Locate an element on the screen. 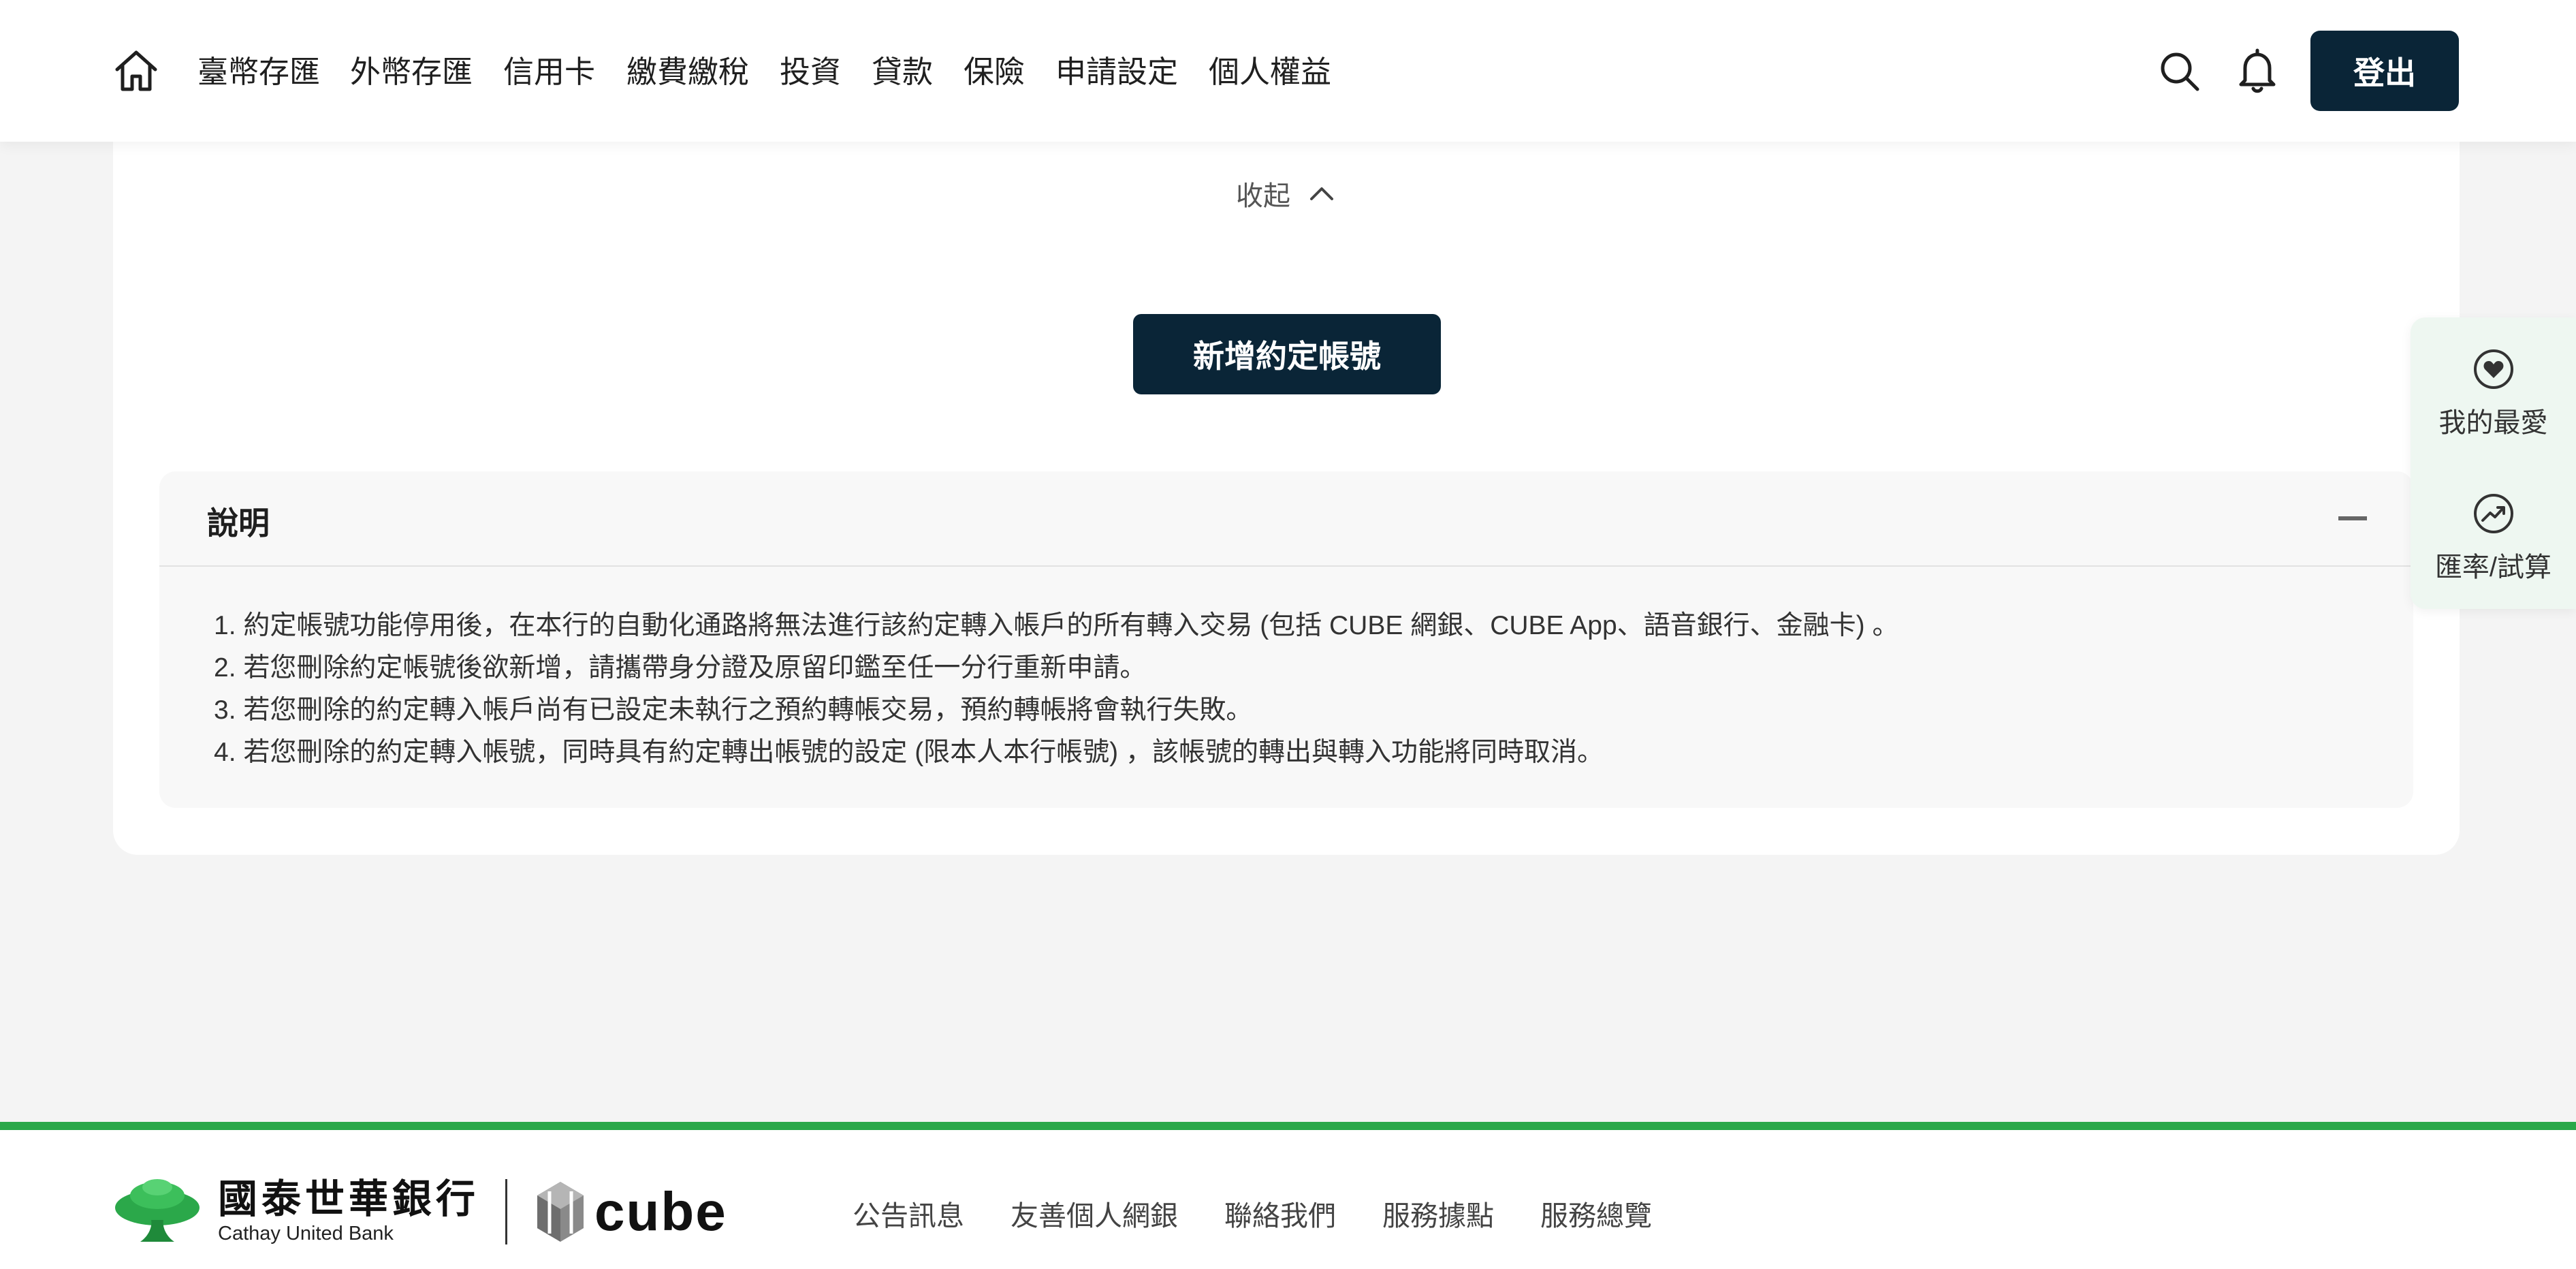 This screenshot has height=1269, width=2576. nav-item-personal-rights: 個人權益 is located at coordinates (1277, 72).